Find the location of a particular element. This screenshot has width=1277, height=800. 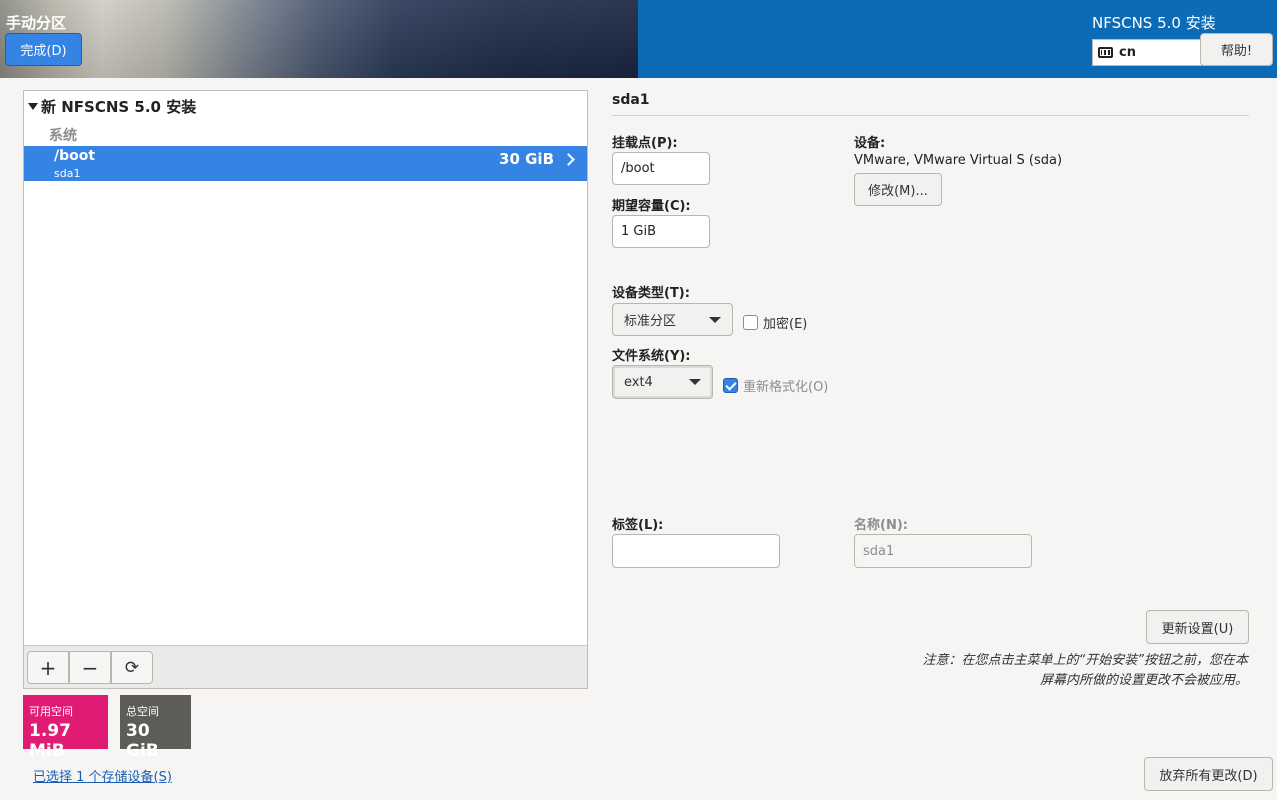

keyboard-layout-indicator: cn is located at coordinates (1147, 52).